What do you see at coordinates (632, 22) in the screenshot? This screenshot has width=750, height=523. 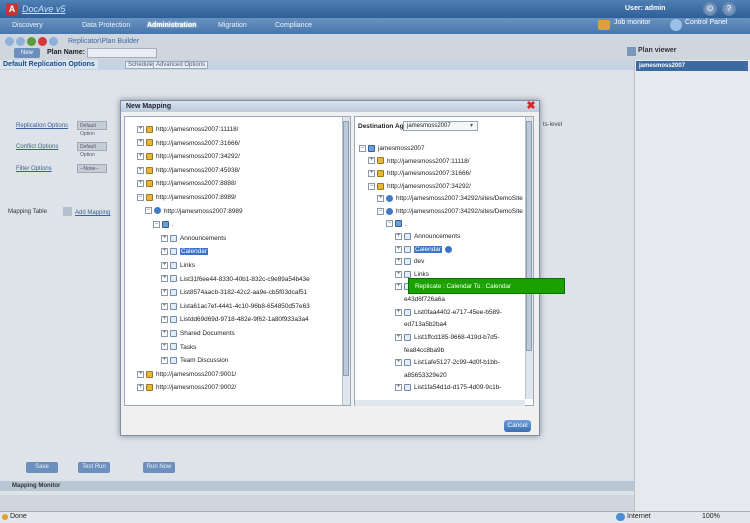 I see `job-monitor-link: Job monitor` at bounding box center [632, 22].